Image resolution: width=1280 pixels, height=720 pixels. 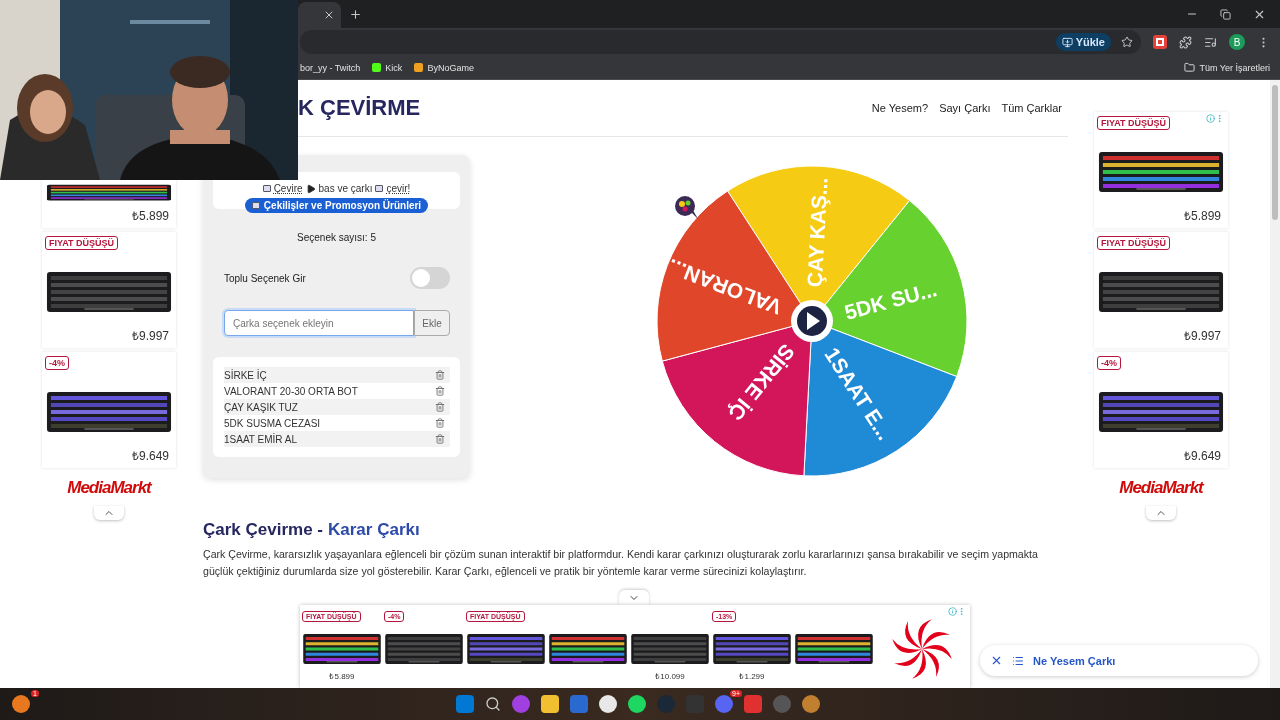 I want to click on option-input: Çarka seçenek ekleyin, so click(x=319, y=323).